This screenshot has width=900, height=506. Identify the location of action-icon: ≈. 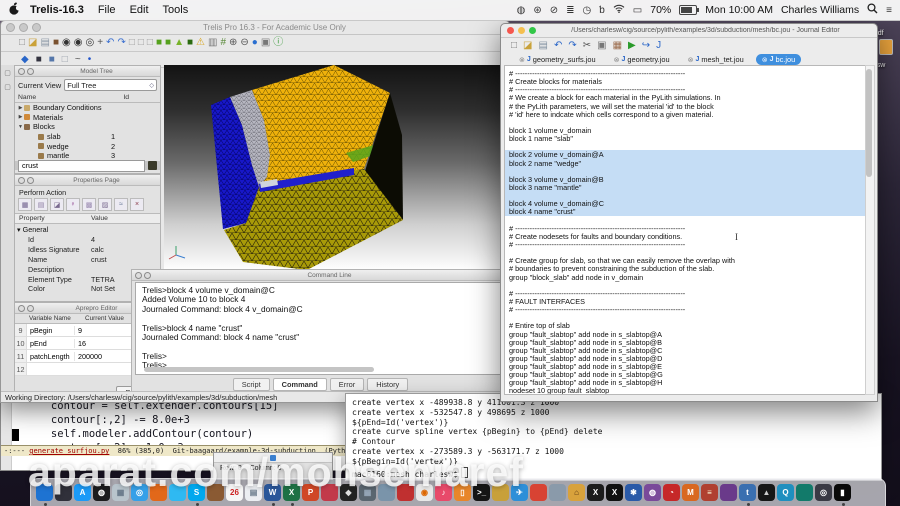
(121, 204).